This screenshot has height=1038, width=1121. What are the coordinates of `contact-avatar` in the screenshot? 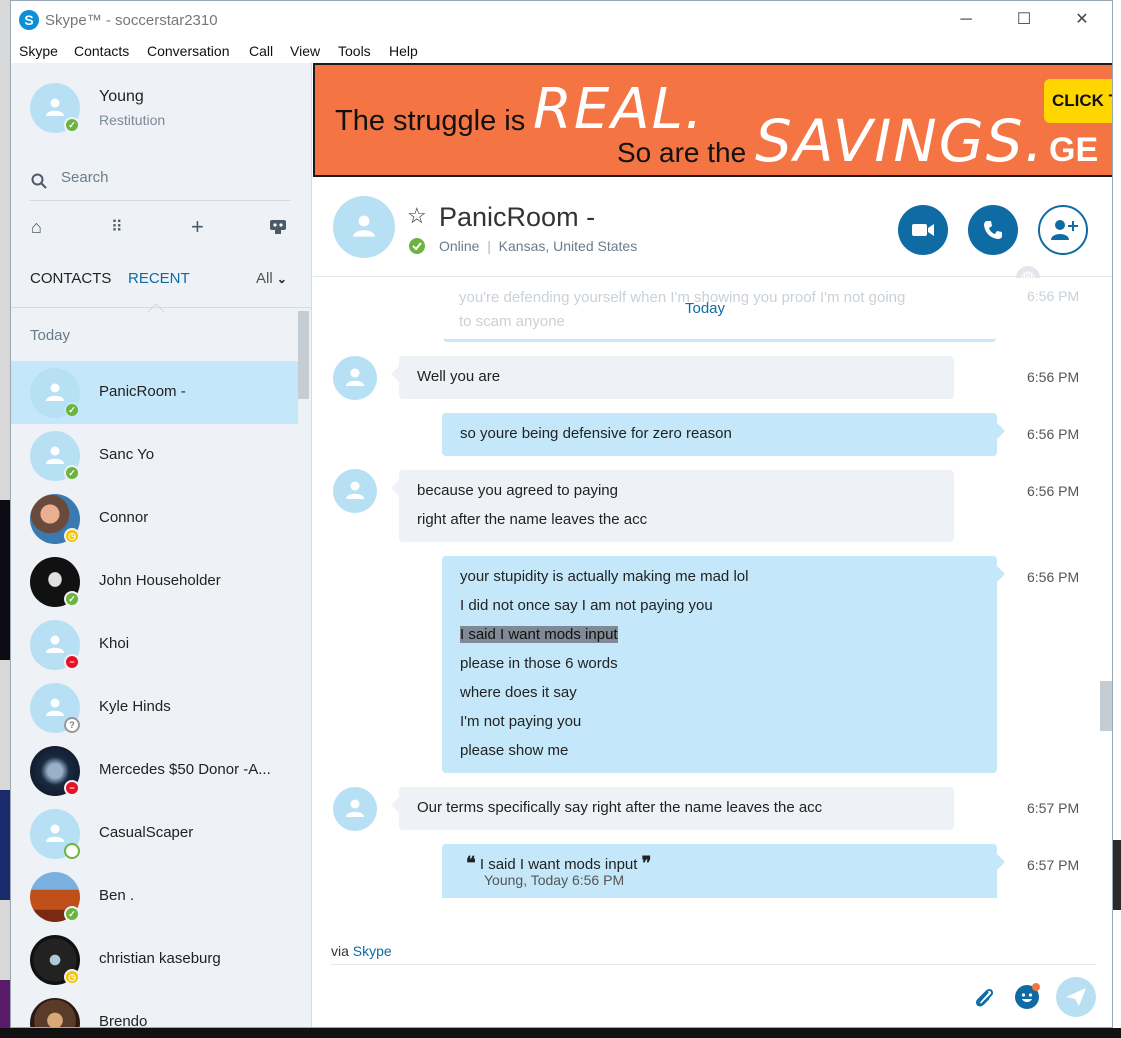 It's located at (364, 227).